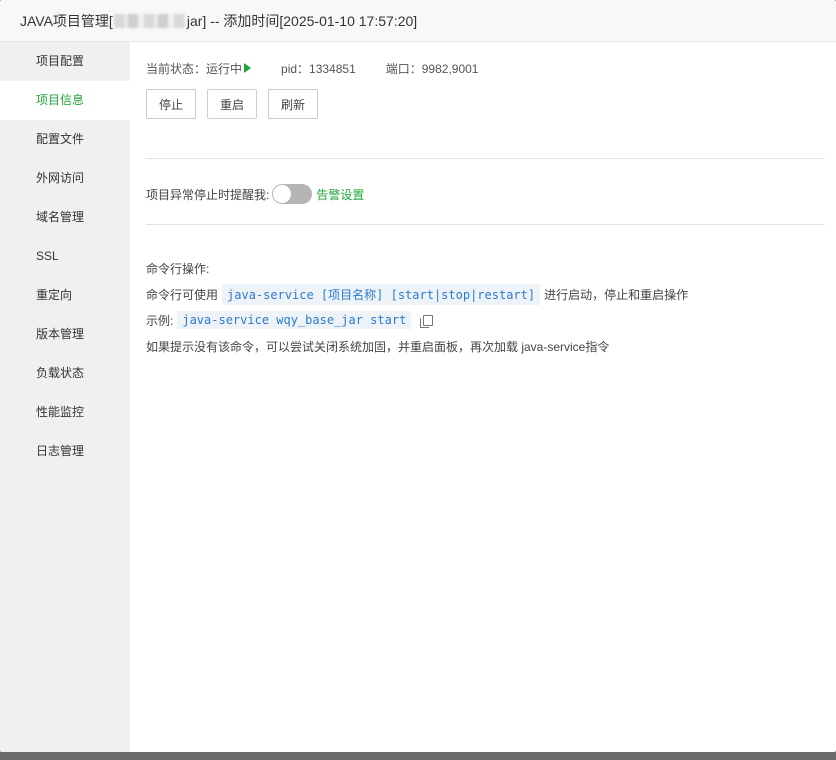  I want to click on sidebar-item-external-access: 外网访问, so click(65, 178).